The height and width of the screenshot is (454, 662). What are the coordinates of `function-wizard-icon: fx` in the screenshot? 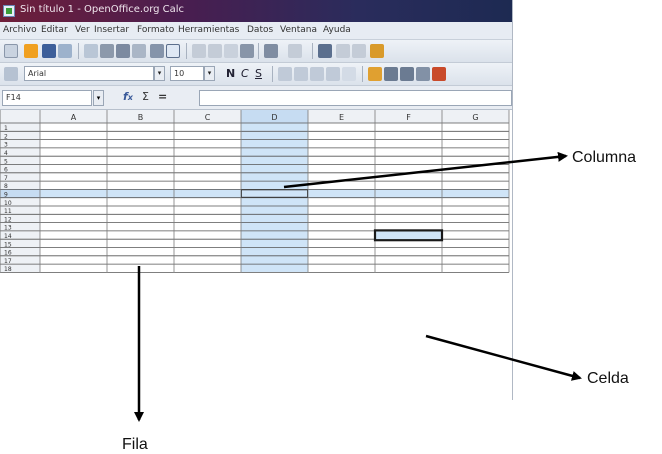 It's located at (128, 96).